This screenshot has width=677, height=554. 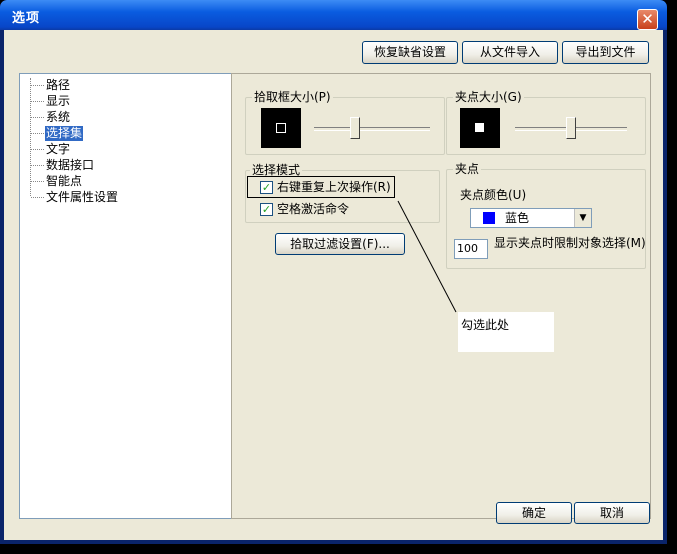 I want to click on tree-item-selection: 选择集, so click(x=64, y=133).